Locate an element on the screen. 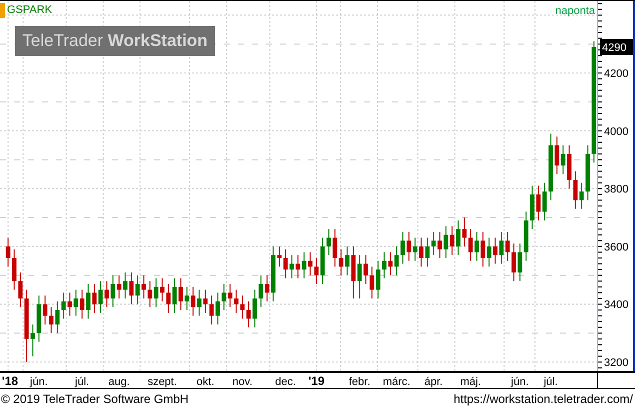 Image resolution: width=635 pixels, height=408 pixels. x-axis-label: márc. is located at coordinates (396, 382).